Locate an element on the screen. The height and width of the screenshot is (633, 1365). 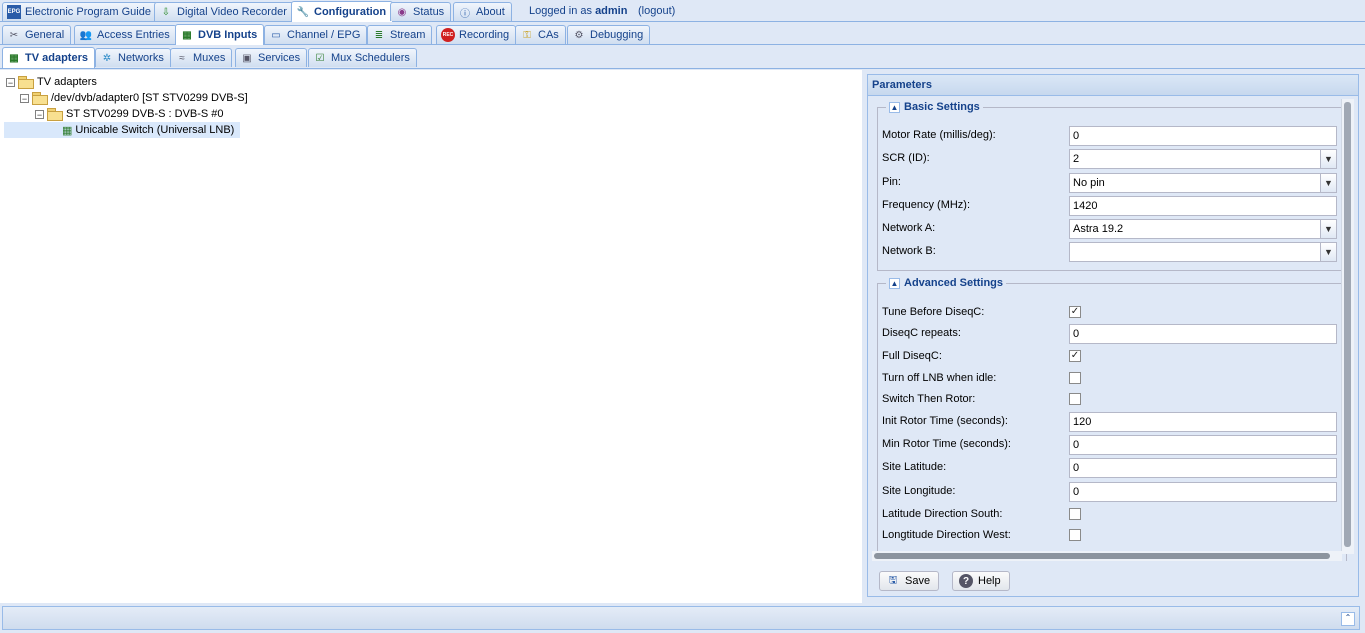
tab-label: Recording is located at coordinates (484, 35).